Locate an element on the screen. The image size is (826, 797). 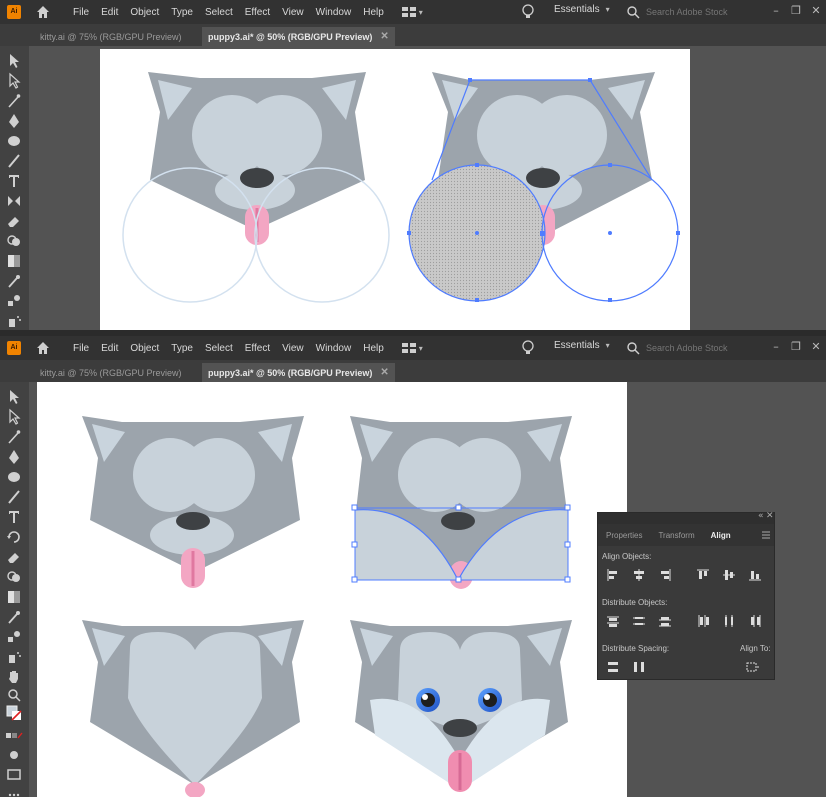
brush-tool is located at coordinates (14, 497).